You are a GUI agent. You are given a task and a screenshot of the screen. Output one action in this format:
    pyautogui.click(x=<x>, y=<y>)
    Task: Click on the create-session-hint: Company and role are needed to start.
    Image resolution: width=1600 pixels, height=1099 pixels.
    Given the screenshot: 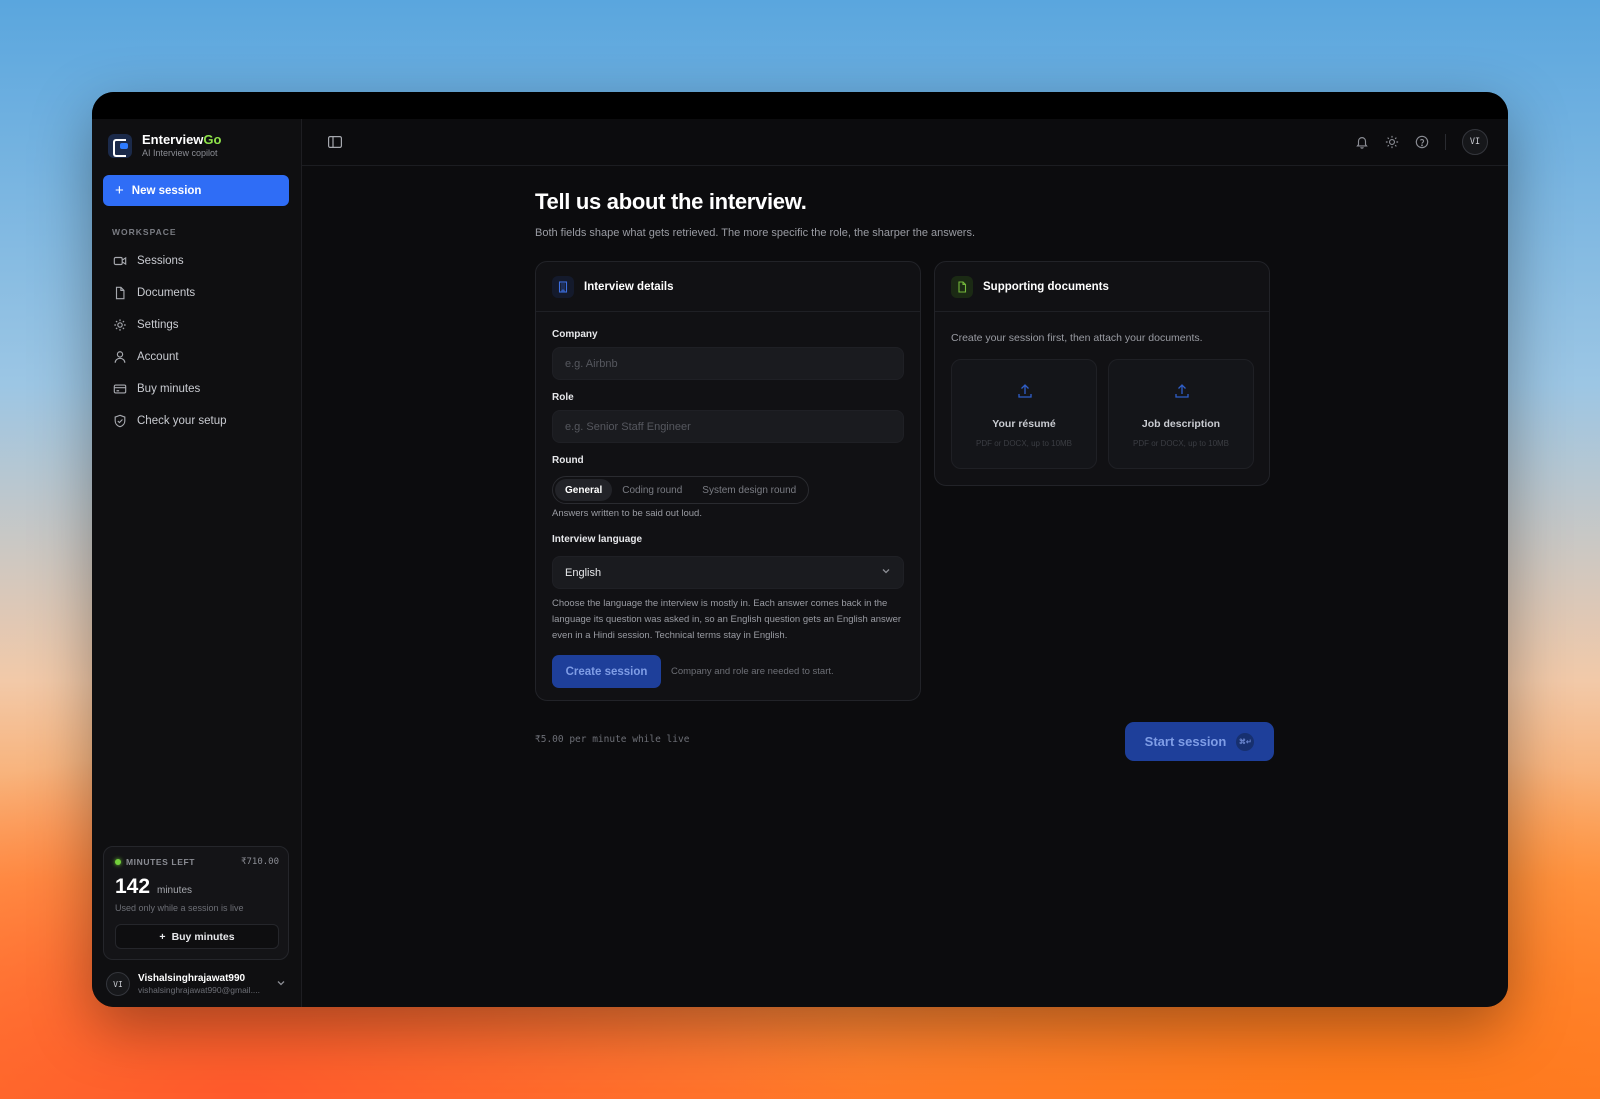 What is the action you would take?
    pyautogui.click(x=752, y=671)
    